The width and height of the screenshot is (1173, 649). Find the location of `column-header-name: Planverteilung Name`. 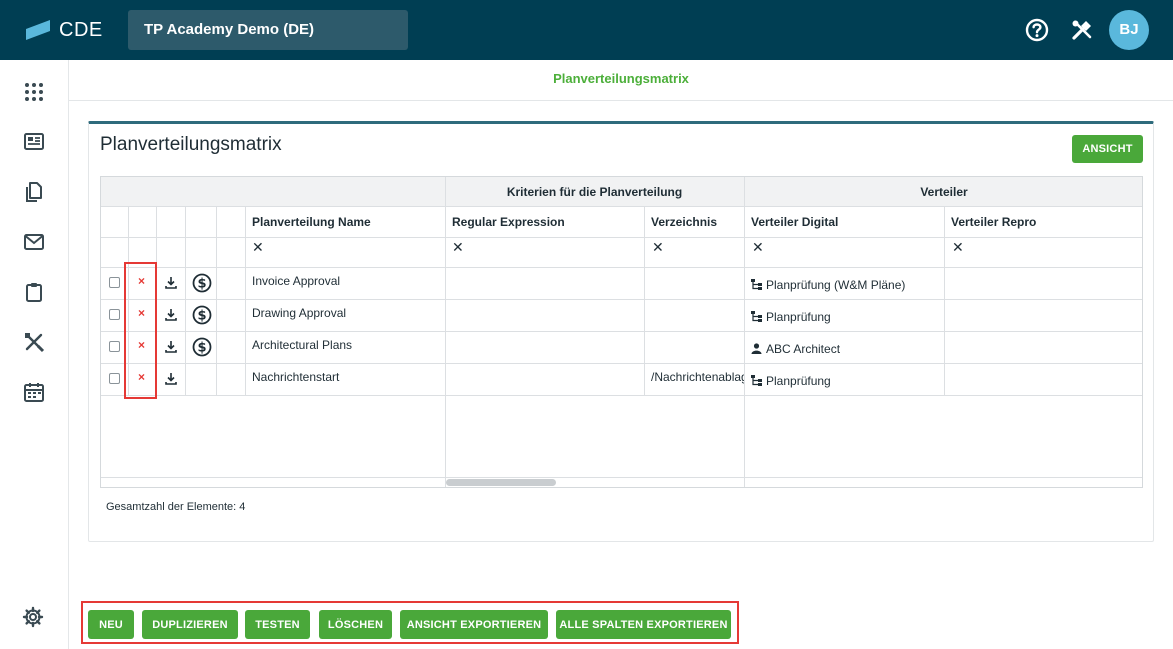

column-header-name: Planverteilung Name is located at coordinates (345, 222).